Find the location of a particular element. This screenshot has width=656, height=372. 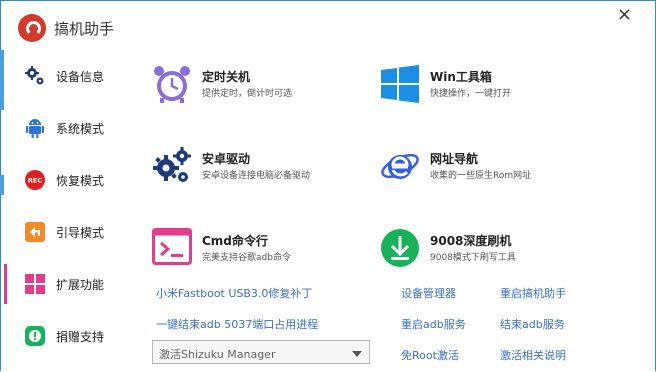

tool-9008-flash: 9008深度刷机 9008模式下刷写工具 is located at coordinates (480, 253).